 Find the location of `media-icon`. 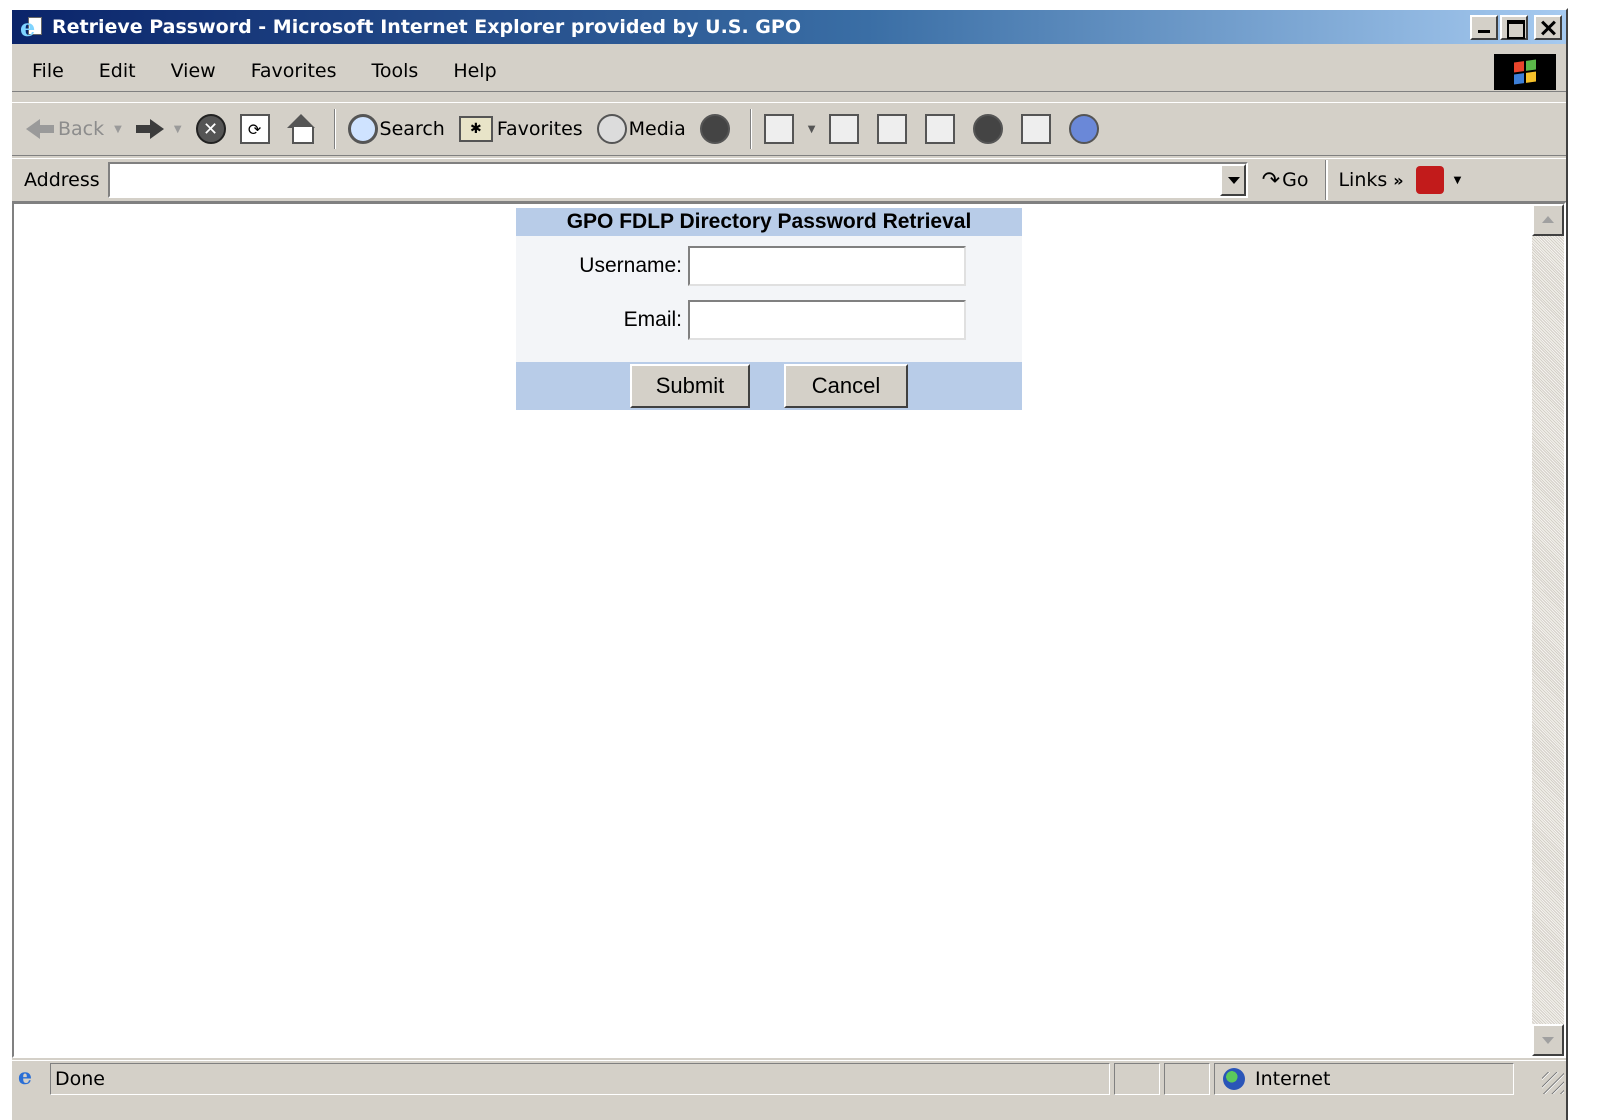

media-icon is located at coordinates (611, 129).